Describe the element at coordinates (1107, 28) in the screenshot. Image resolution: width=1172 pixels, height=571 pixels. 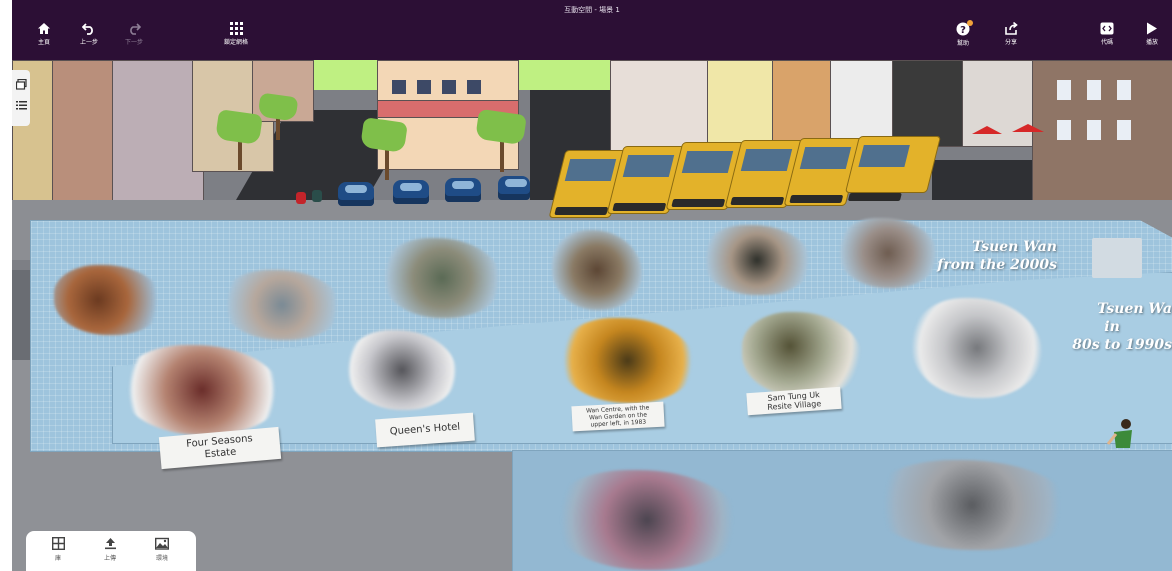
I see `code-icon` at that location.